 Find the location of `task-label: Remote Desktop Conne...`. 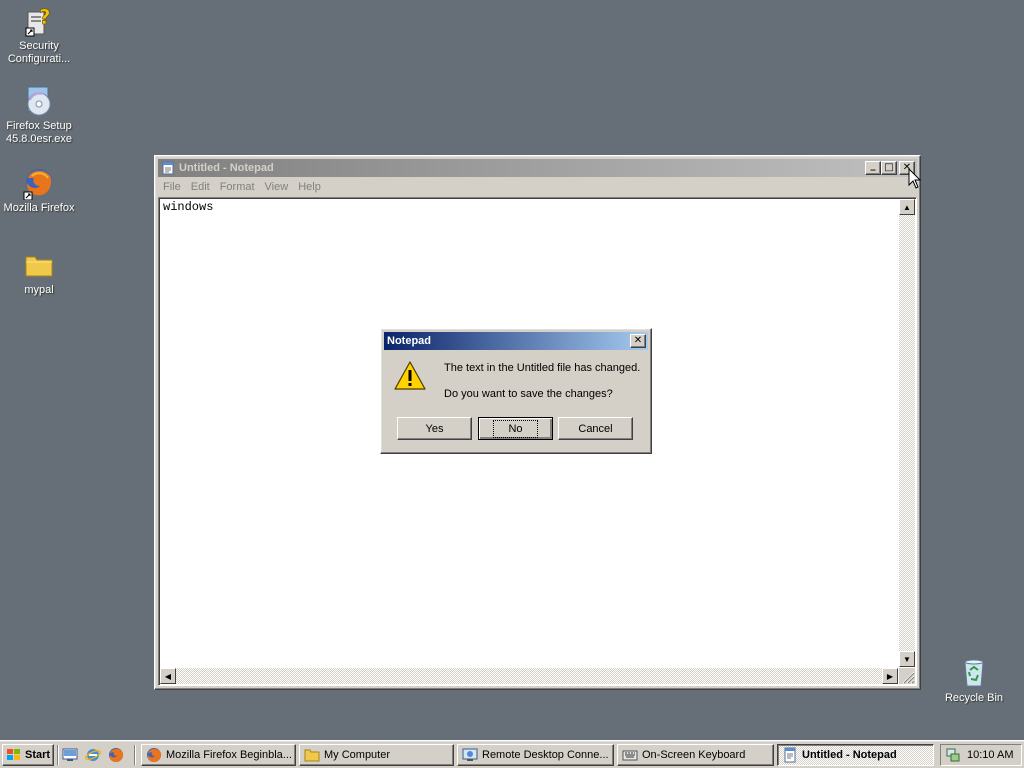

task-label: Remote Desktop Conne... is located at coordinates (545, 755).